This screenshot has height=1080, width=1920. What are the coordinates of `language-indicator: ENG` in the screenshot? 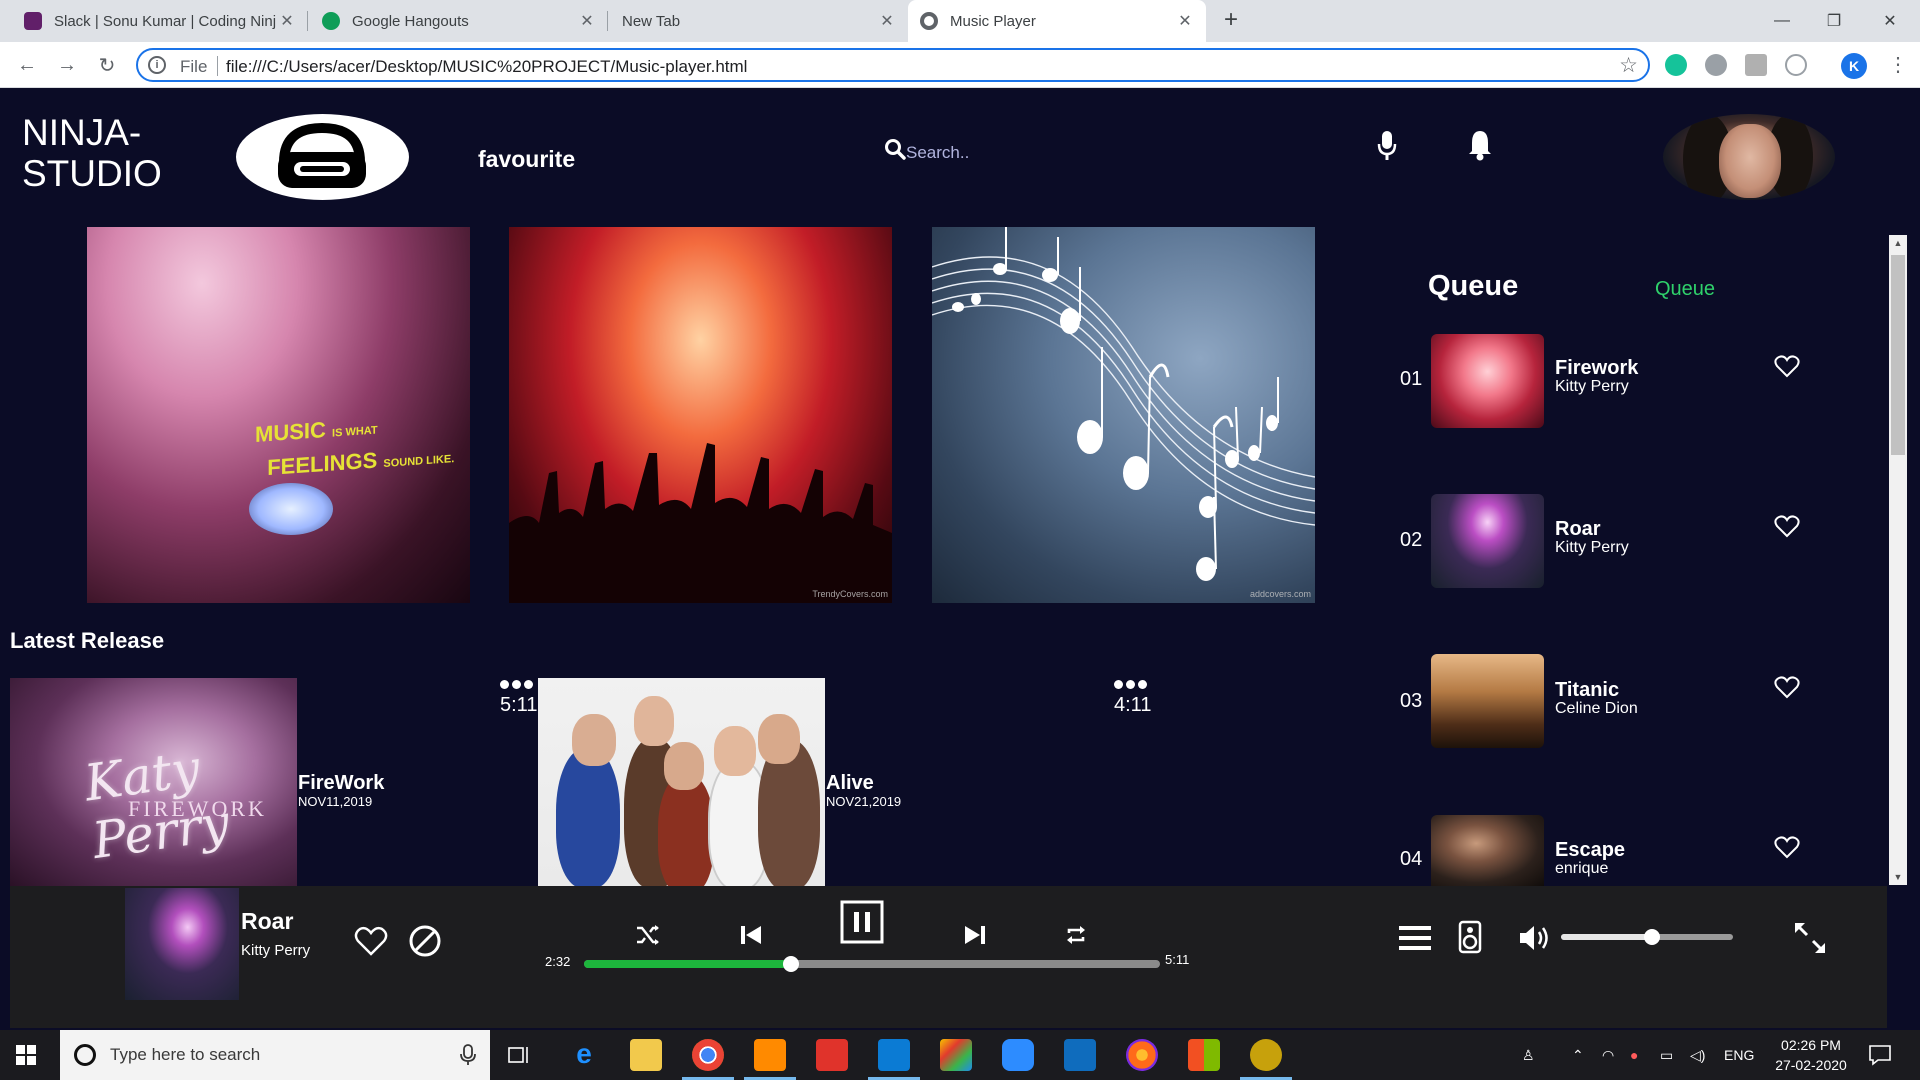 It's located at (1739, 1055).